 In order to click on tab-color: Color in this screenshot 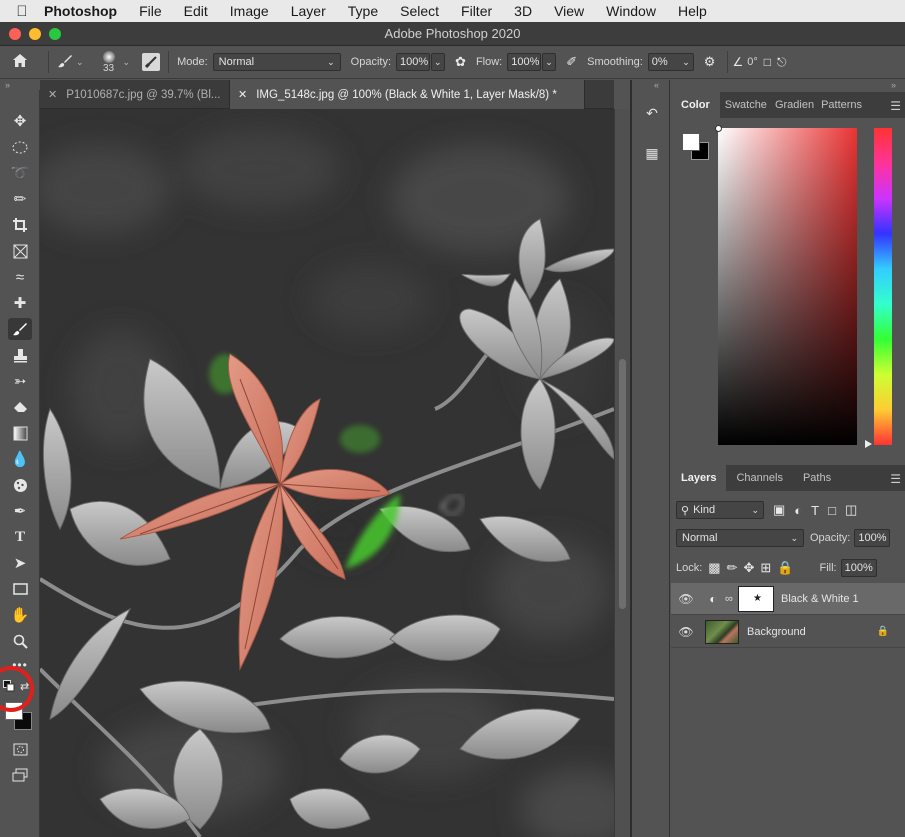, I will do `click(695, 105)`.